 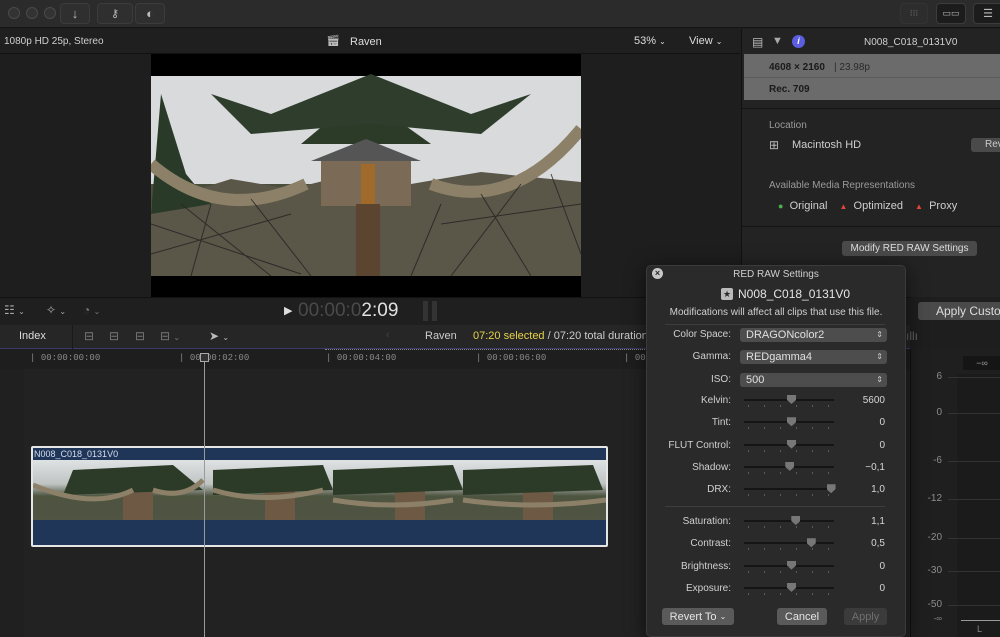 What do you see at coordinates (715, 400) in the screenshot?
I see `slider-label: Kelvin:` at bounding box center [715, 400].